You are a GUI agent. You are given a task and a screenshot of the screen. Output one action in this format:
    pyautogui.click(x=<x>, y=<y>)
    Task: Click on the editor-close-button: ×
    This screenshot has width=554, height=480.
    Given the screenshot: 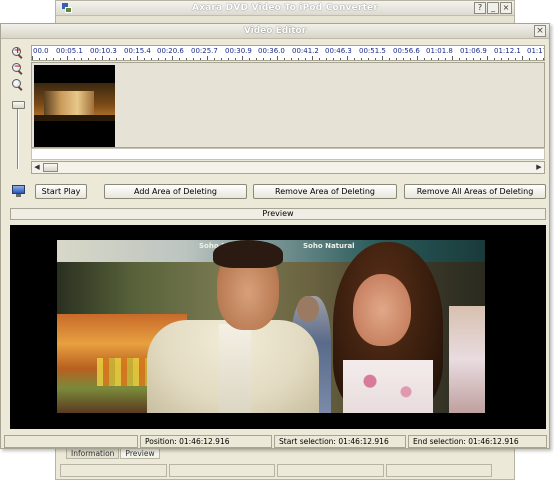 What is the action you would take?
    pyautogui.click(x=540, y=31)
    